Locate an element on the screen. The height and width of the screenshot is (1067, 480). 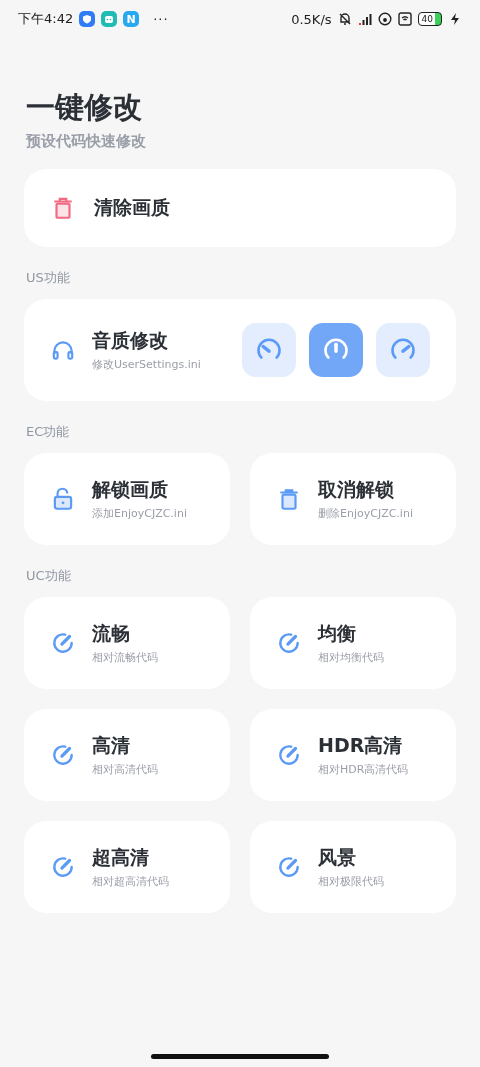
card-title: 流畅 is located at coordinates (111, 633).